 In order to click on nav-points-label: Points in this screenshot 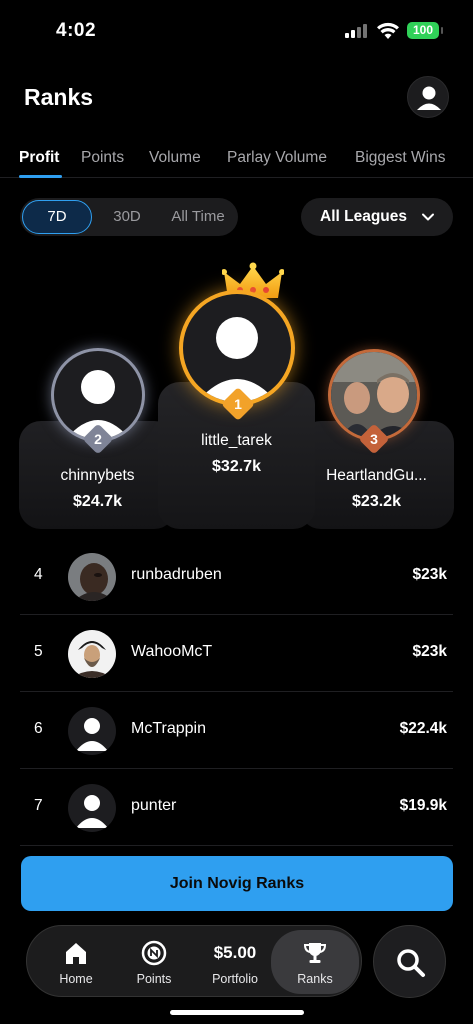, I will do `click(154, 979)`.